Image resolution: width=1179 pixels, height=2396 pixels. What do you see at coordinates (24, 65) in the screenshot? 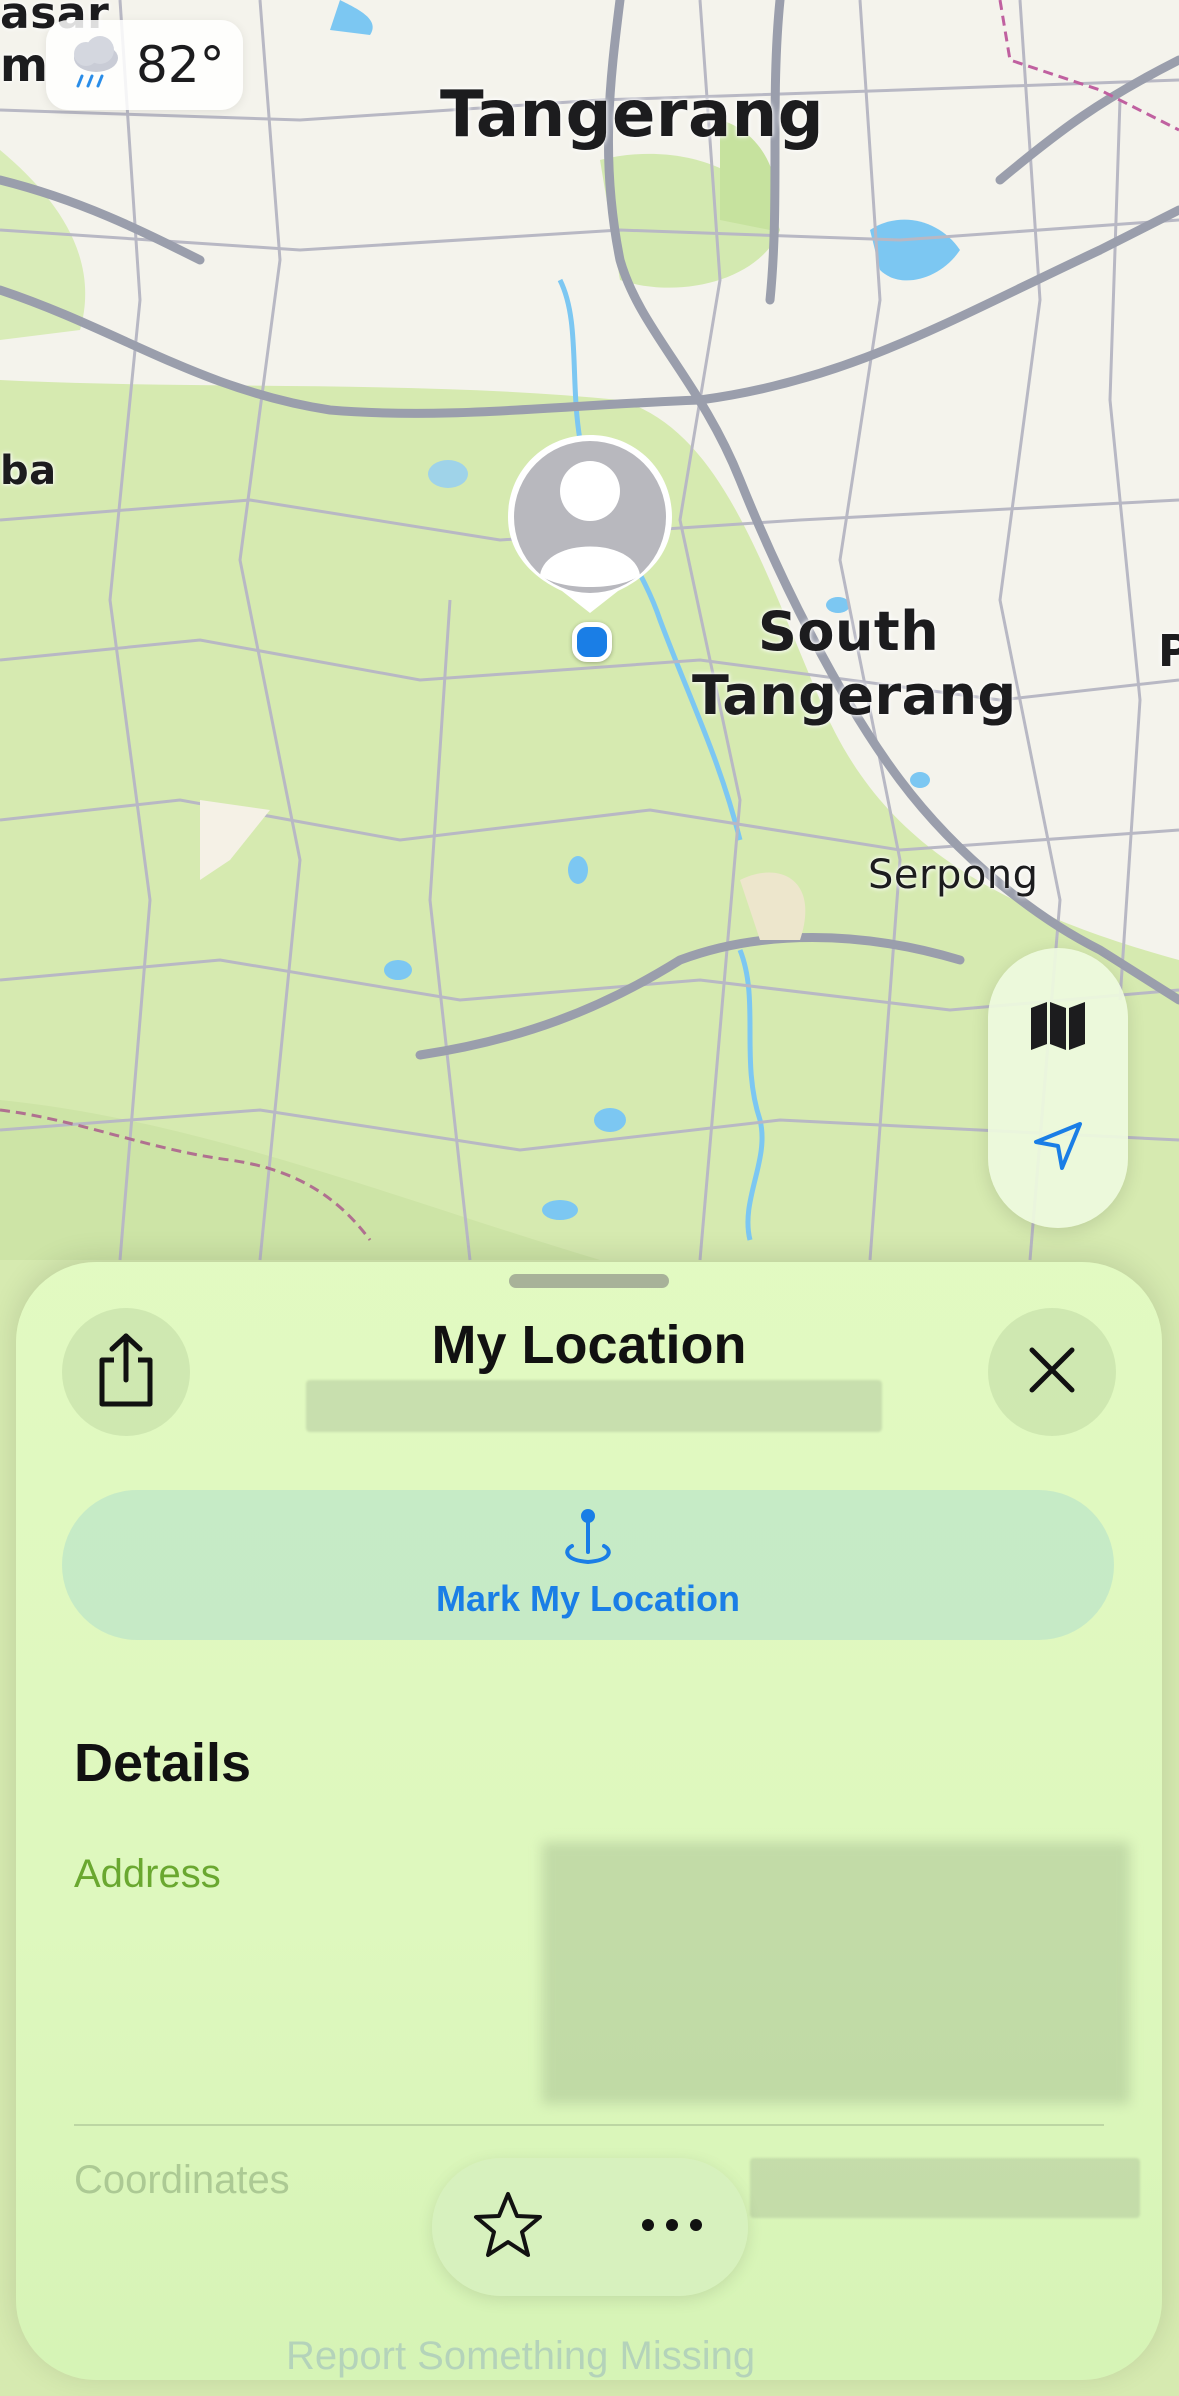
I see `map-label-partial: m` at bounding box center [24, 65].